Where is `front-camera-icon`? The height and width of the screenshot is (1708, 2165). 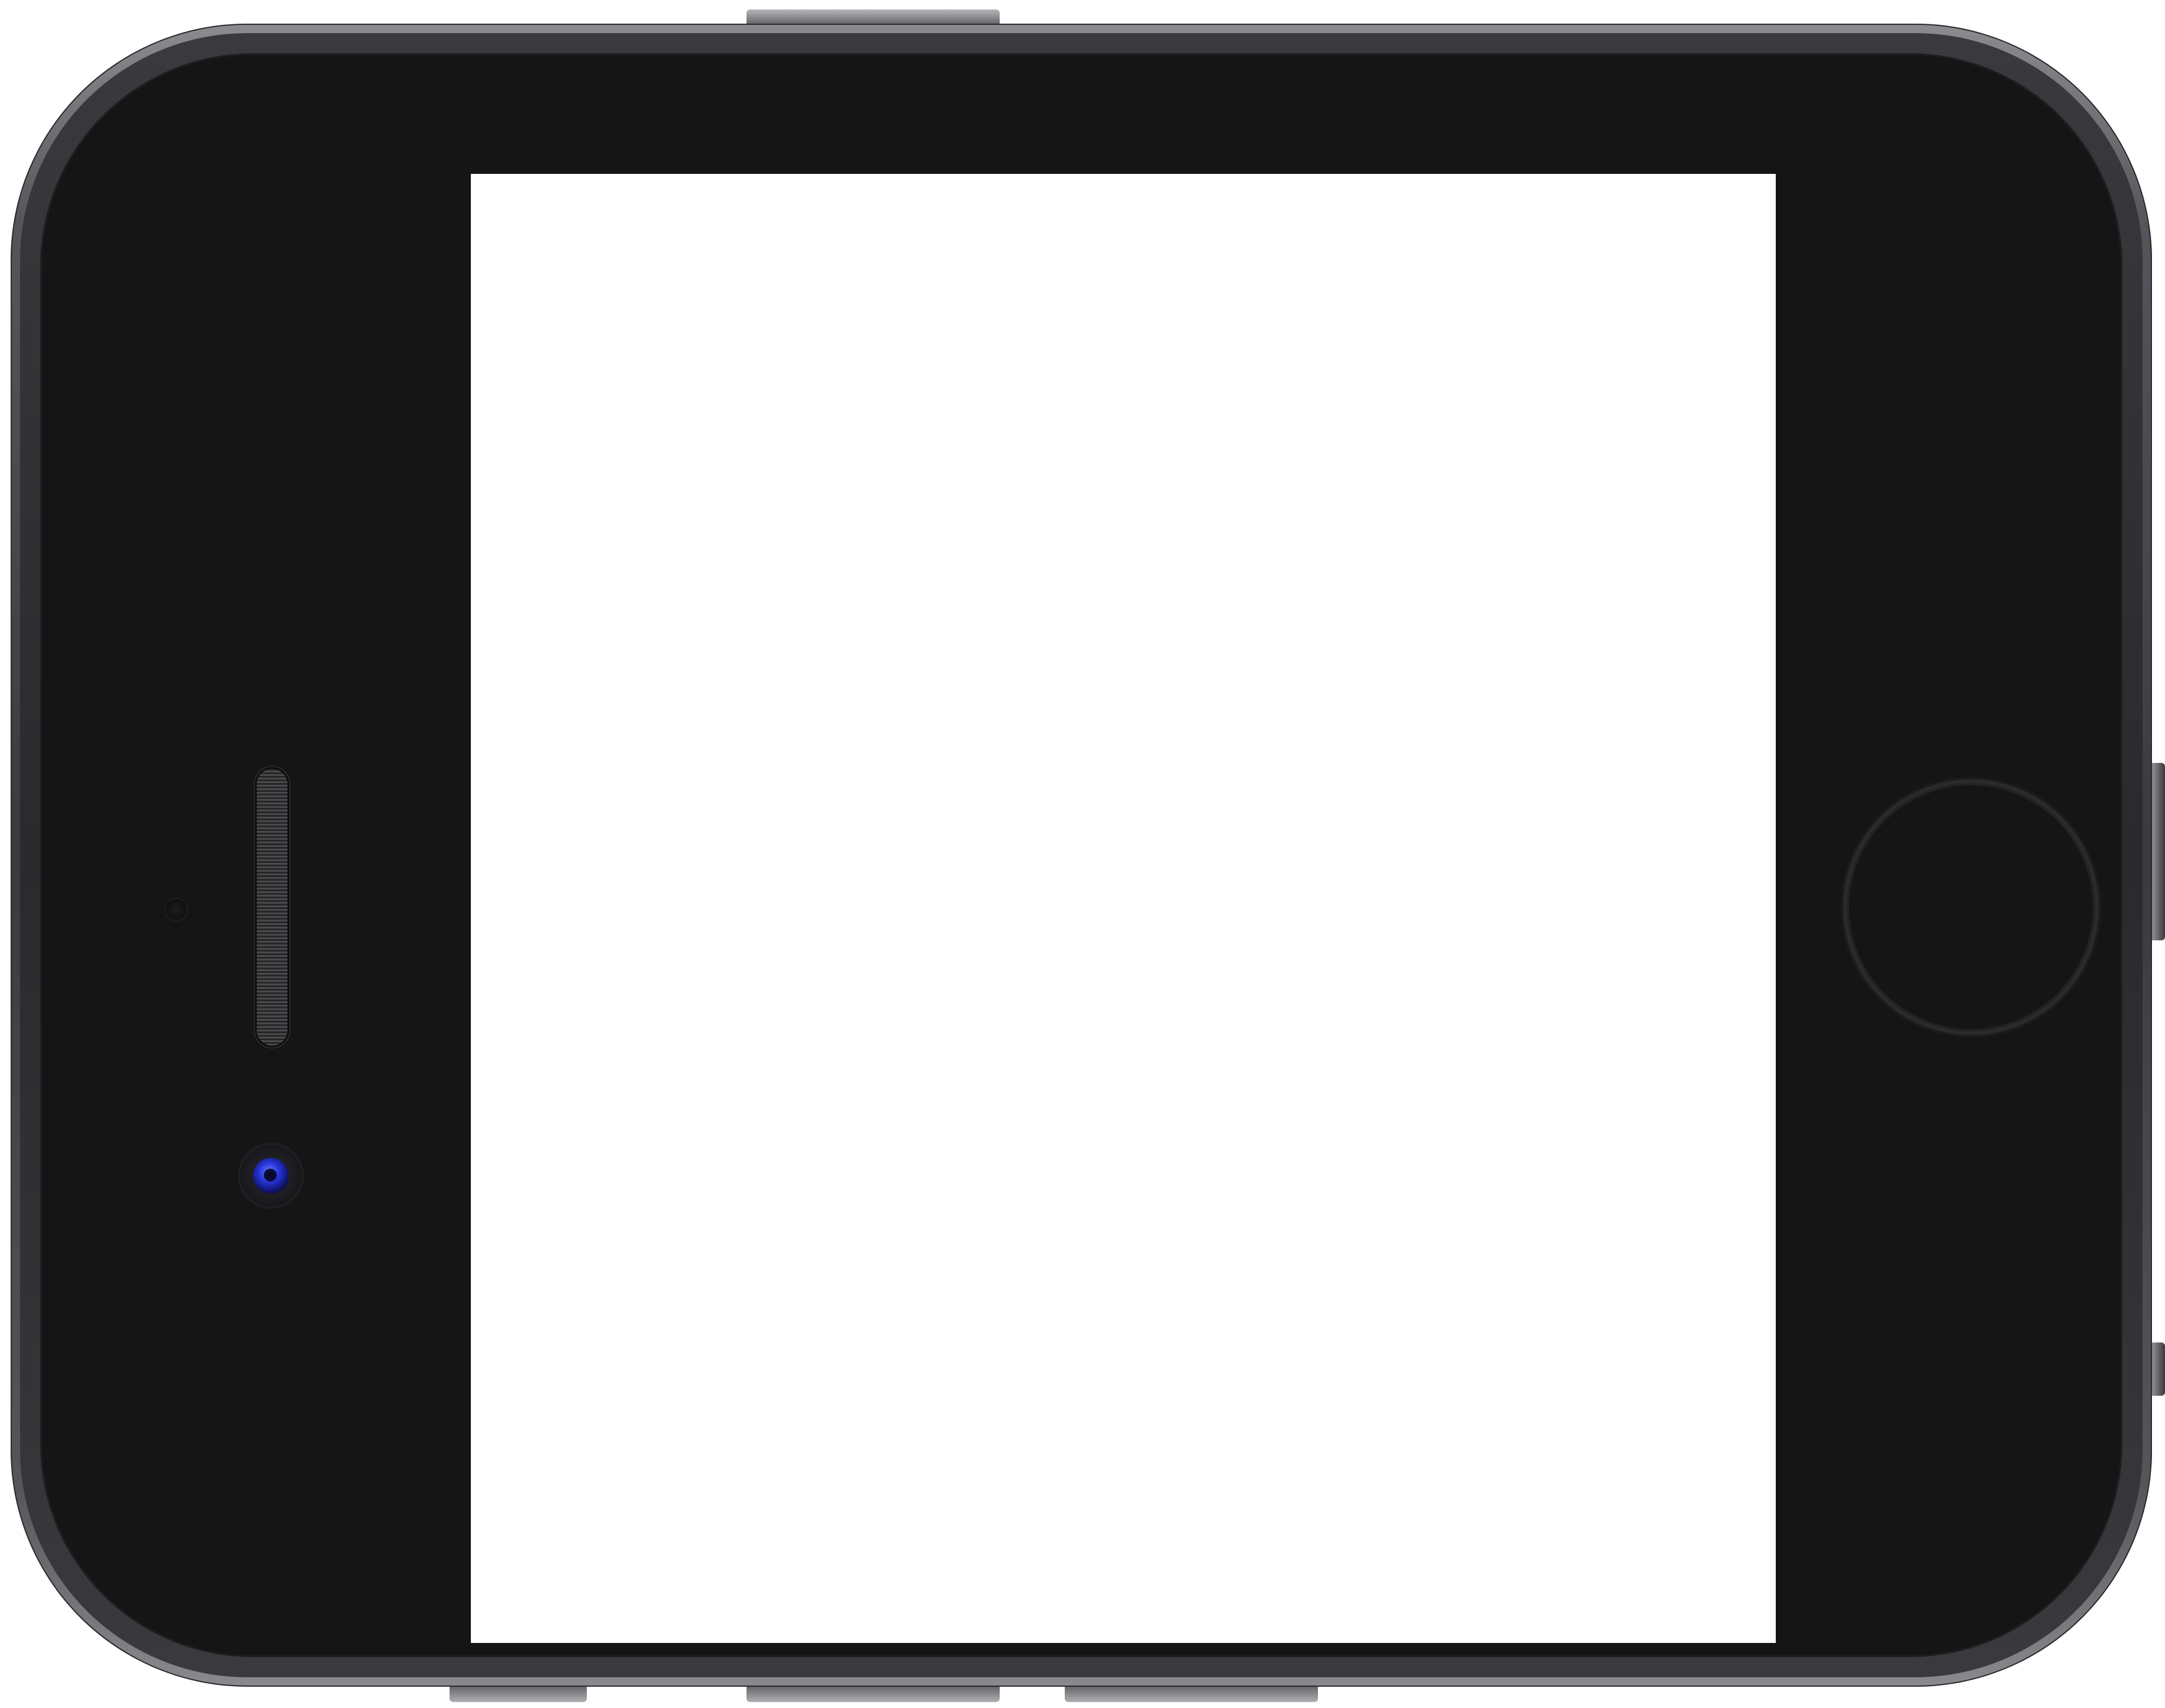 front-camera-icon is located at coordinates (271, 1176).